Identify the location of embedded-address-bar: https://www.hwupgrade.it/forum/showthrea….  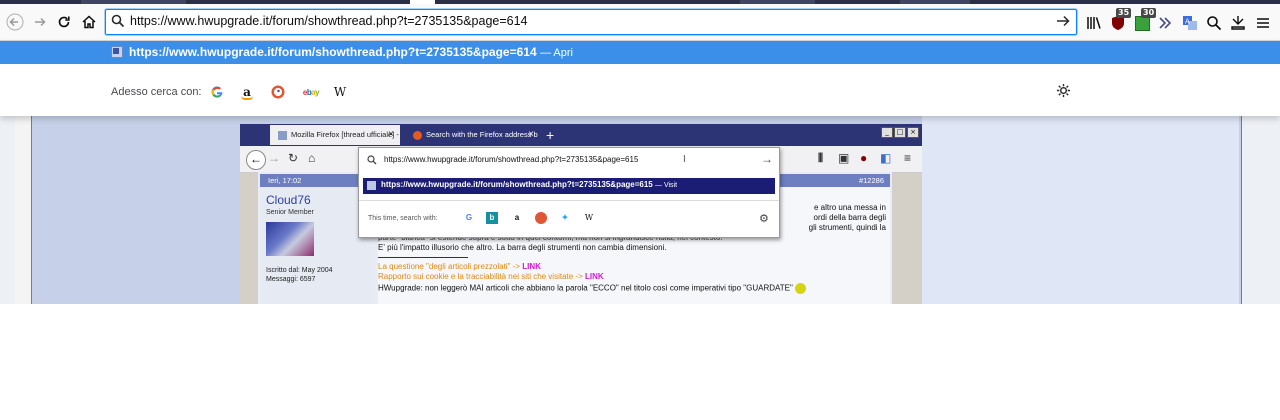
(569, 161).